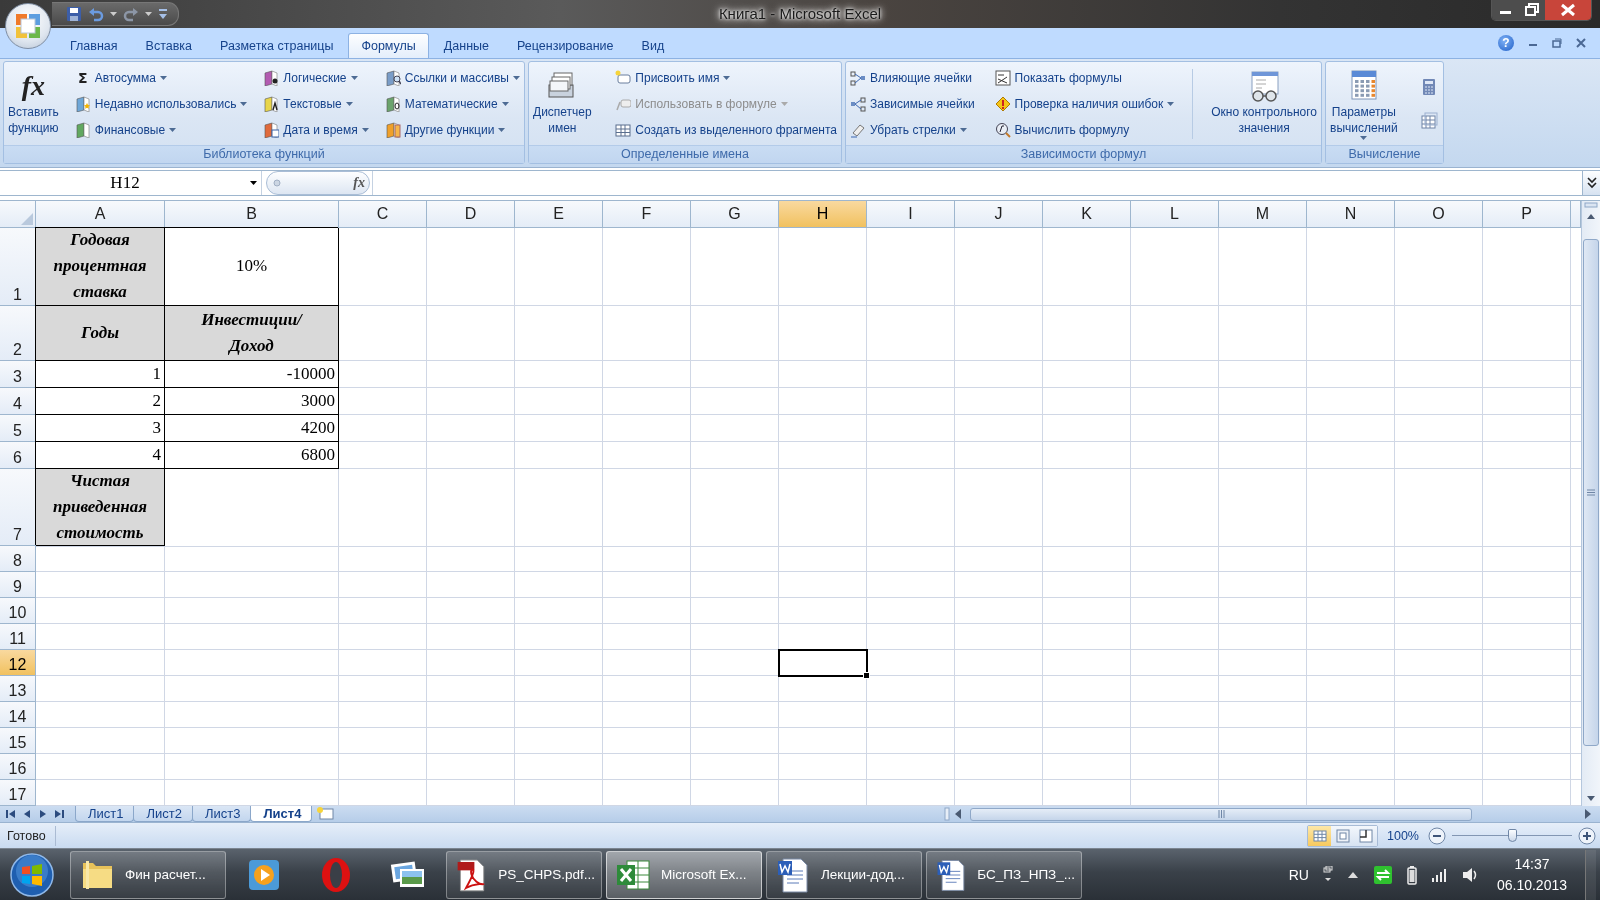  Describe the element at coordinates (18, 559) in the screenshot. I see `row-header: 8` at that location.